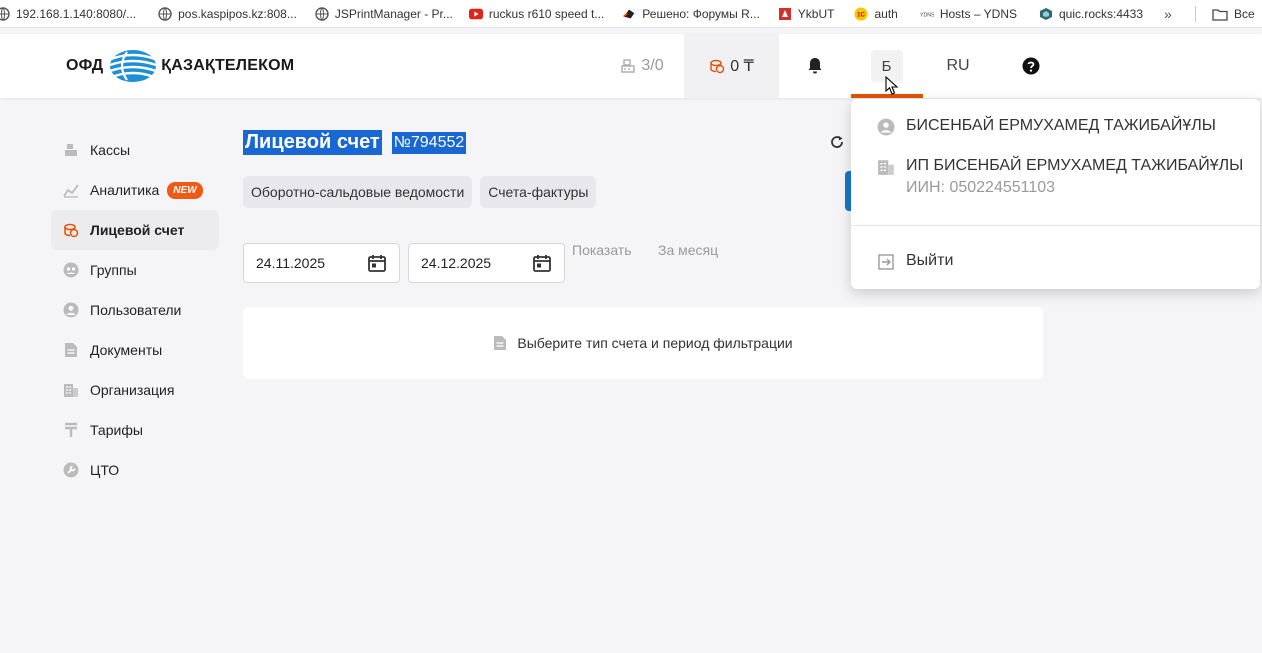 The image size is (1262, 653). I want to click on help-button, so click(1031, 66).